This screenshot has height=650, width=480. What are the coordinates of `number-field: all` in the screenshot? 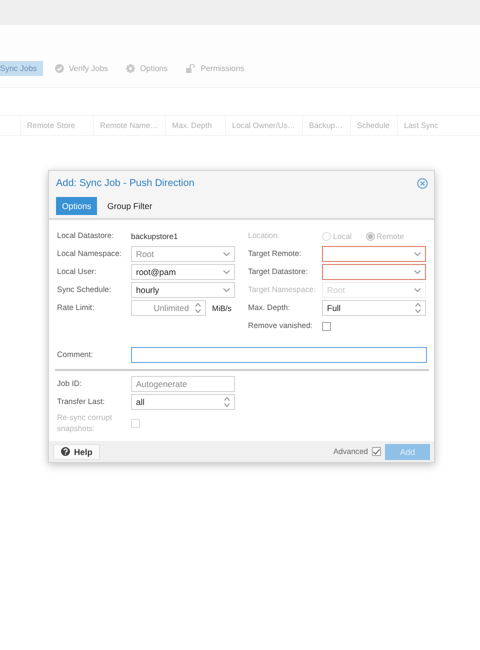 It's located at (183, 402).